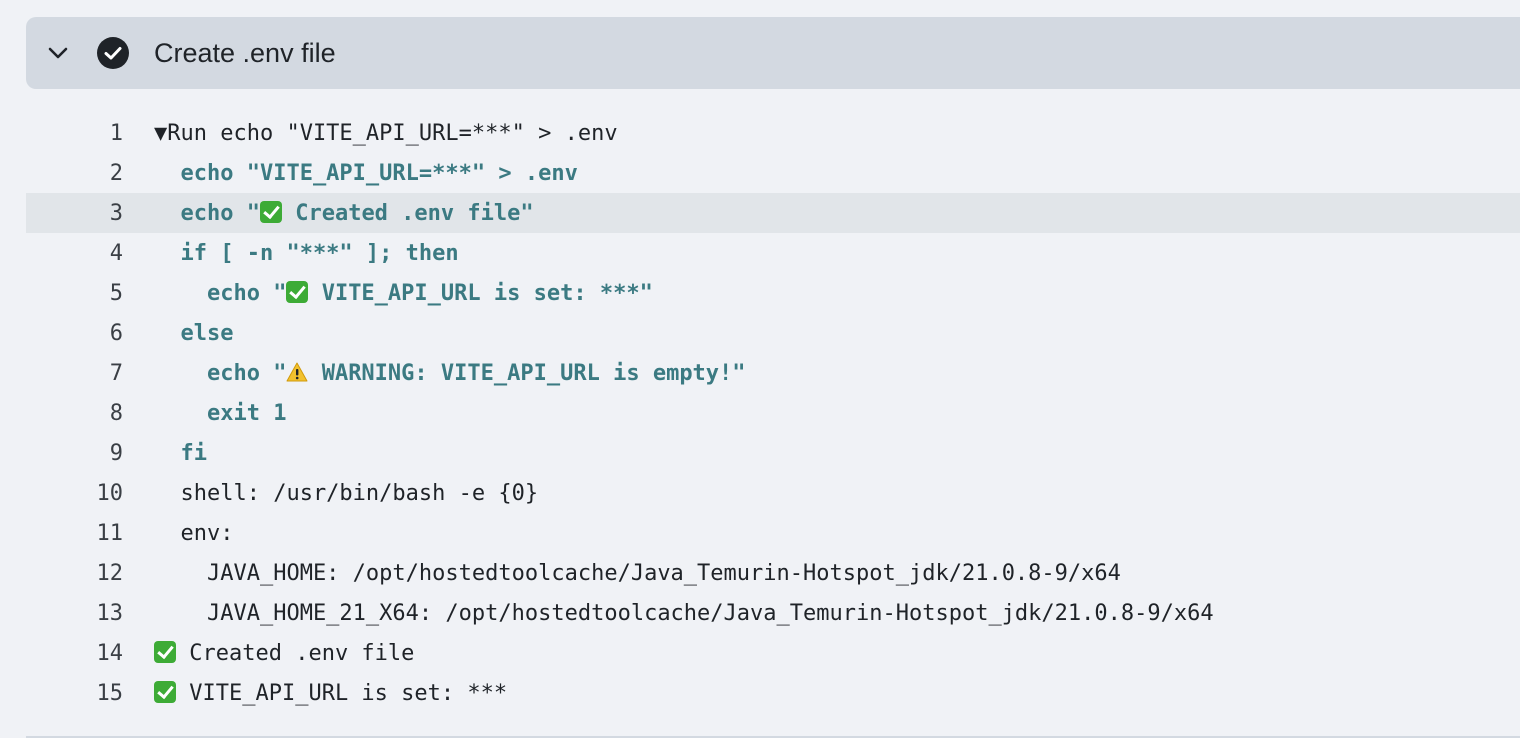  I want to click on line-content: ▼Run echo "VITE_API_URL=***" > .env, so click(386, 133).